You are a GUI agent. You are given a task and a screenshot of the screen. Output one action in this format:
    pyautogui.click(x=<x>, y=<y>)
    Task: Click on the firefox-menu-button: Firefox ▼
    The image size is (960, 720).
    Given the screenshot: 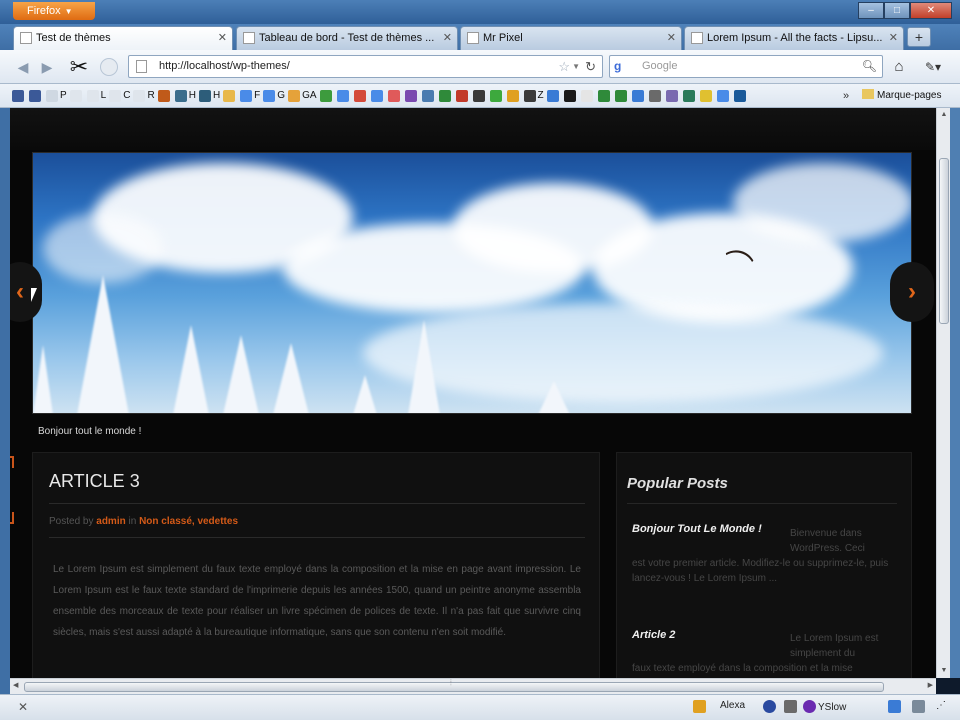 What is the action you would take?
    pyautogui.click(x=54, y=11)
    